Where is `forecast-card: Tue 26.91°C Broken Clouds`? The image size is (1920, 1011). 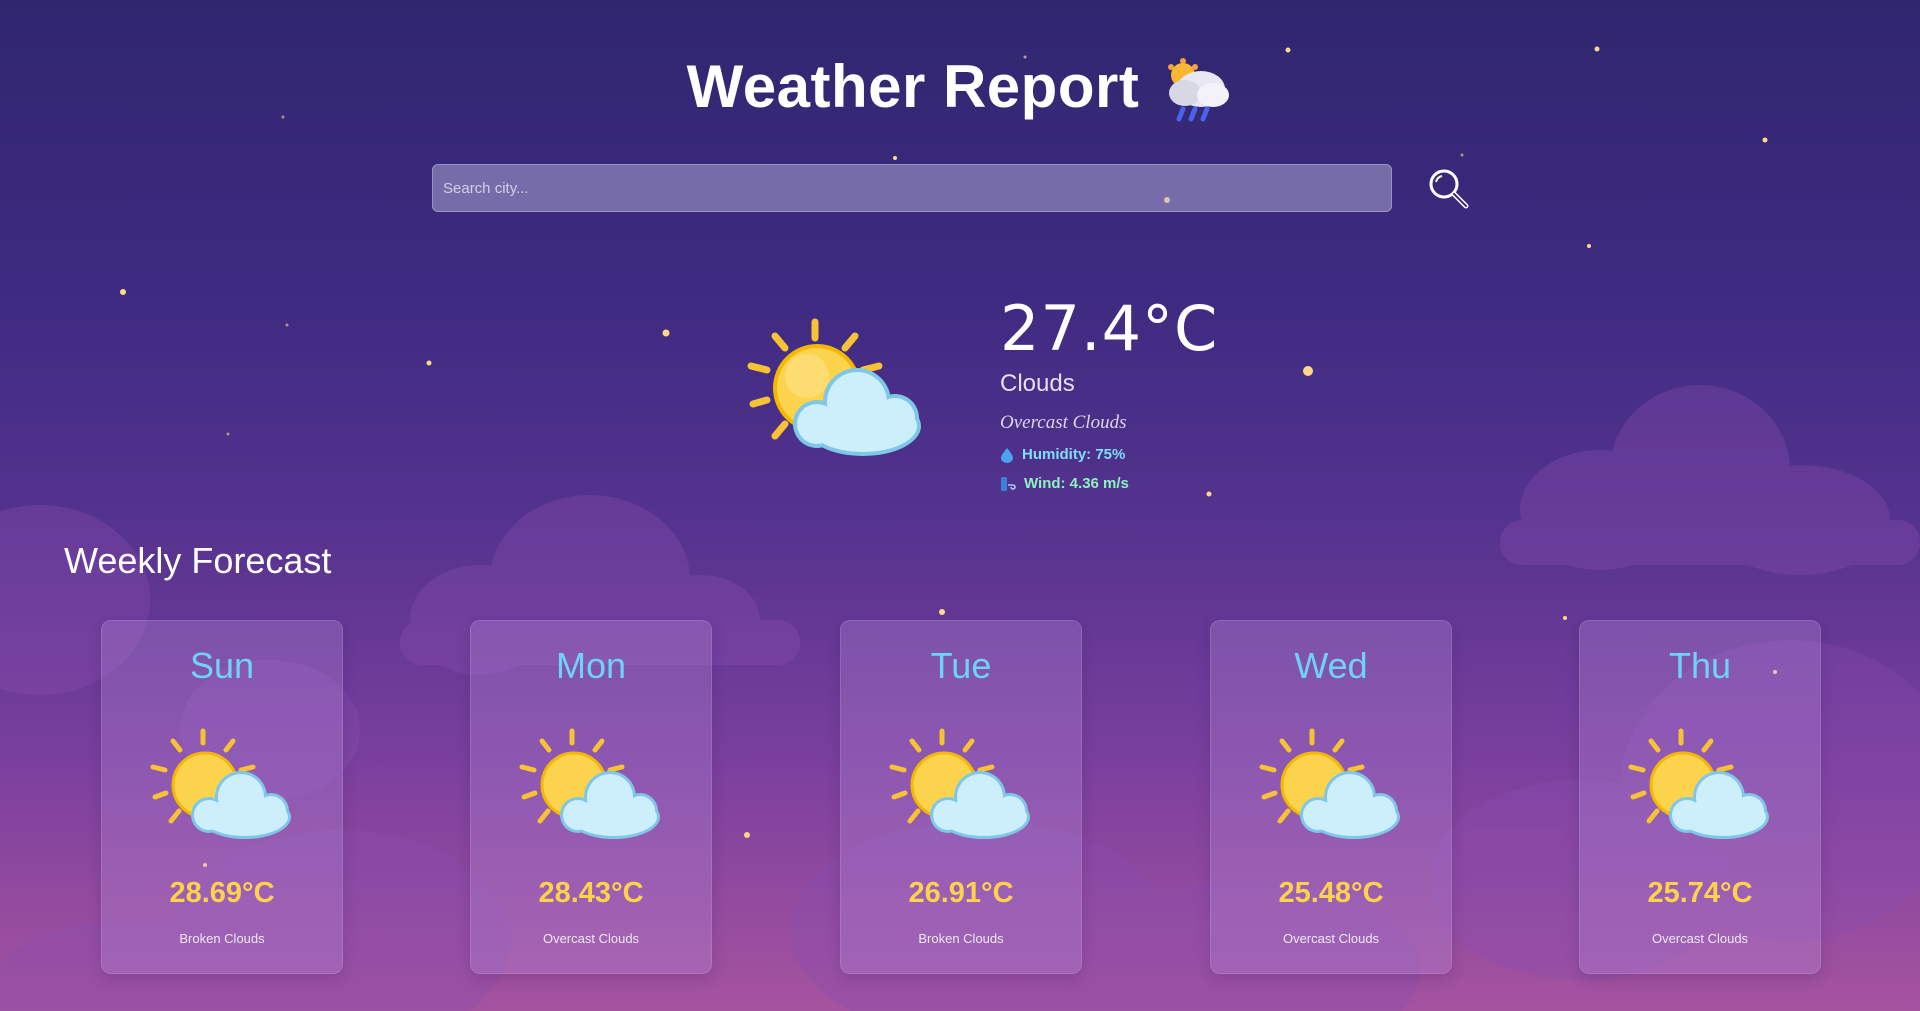 forecast-card: Tue 26.91°C Broken Clouds is located at coordinates (961, 797).